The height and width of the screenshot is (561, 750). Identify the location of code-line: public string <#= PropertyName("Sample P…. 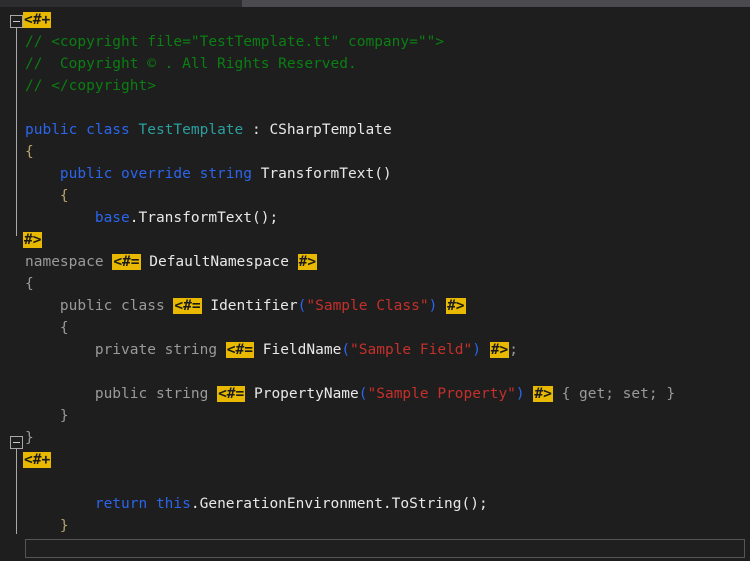
(350, 394).